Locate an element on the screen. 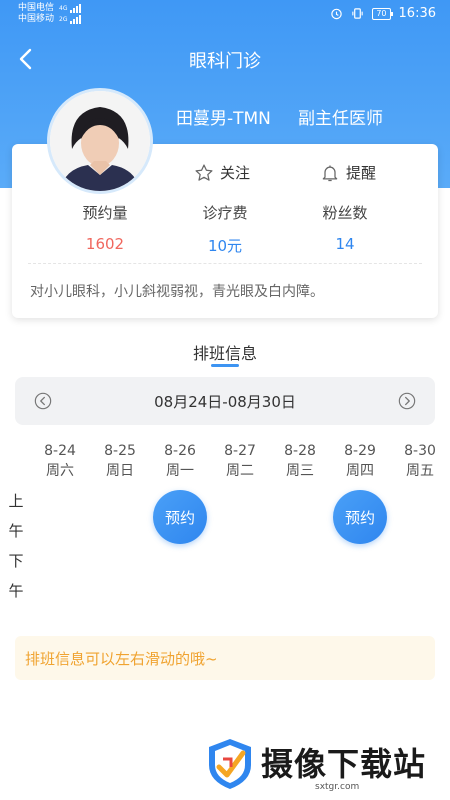 Image resolution: width=450 pixels, height=800 pixels. day-weekday: 周二 is located at coordinates (240, 471).